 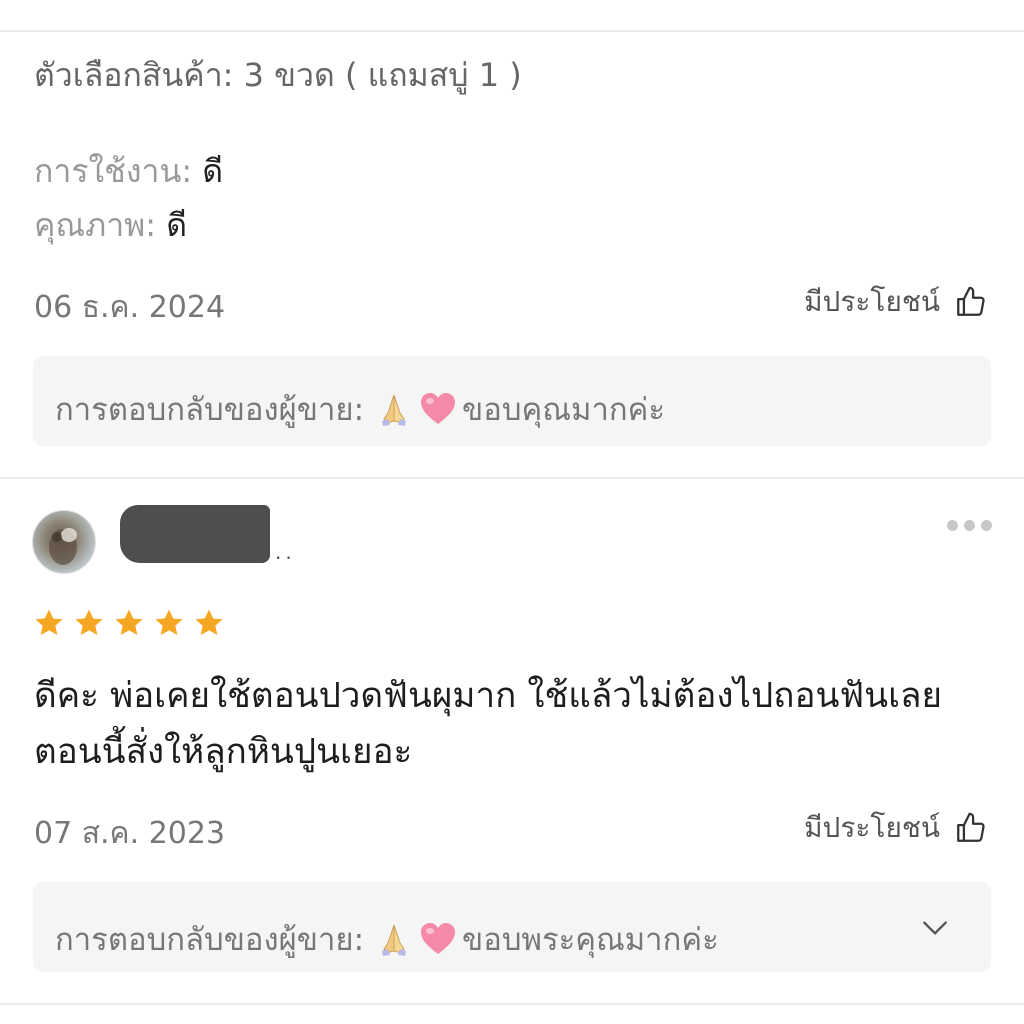 What do you see at coordinates (512, 1004) in the screenshot?
I see `bottom-divider` at bounding box center [512, 1004].